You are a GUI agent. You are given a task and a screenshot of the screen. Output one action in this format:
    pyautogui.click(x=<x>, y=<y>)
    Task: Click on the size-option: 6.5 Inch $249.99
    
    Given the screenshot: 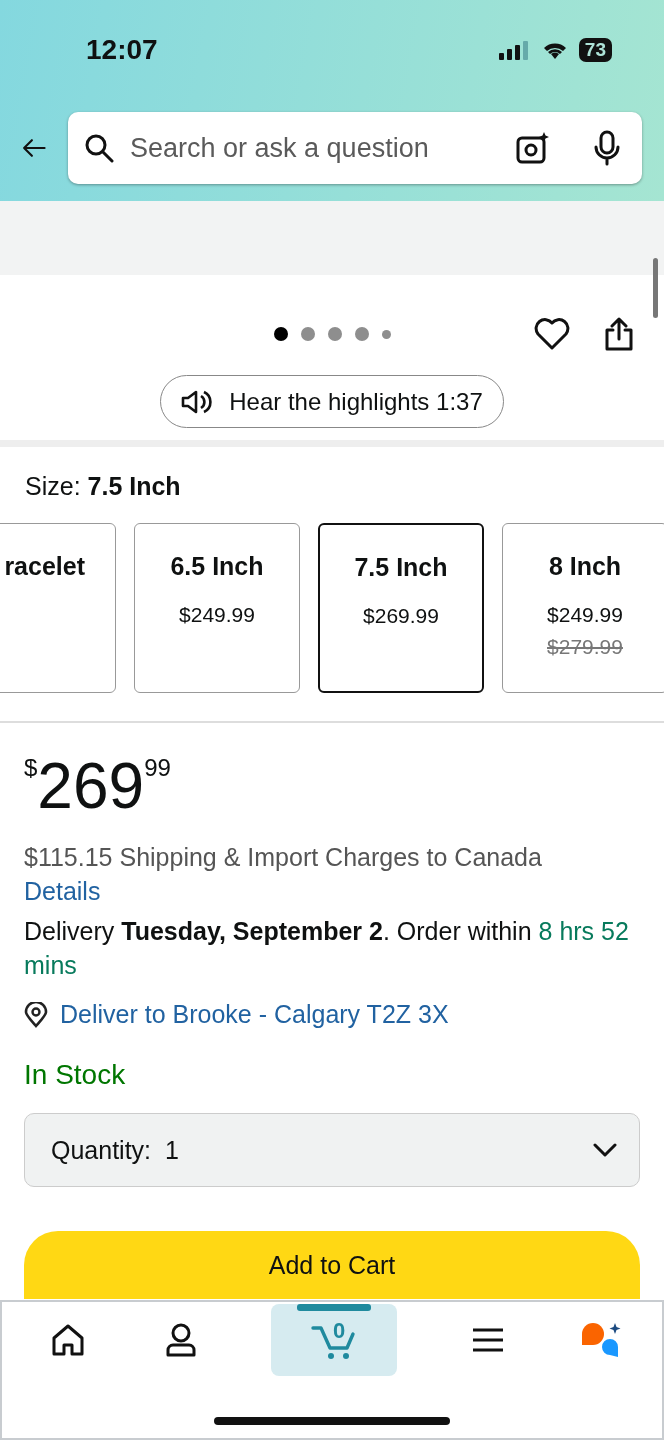 What is the action you would take?
    pyautogui.click(x=217, y=608)
    